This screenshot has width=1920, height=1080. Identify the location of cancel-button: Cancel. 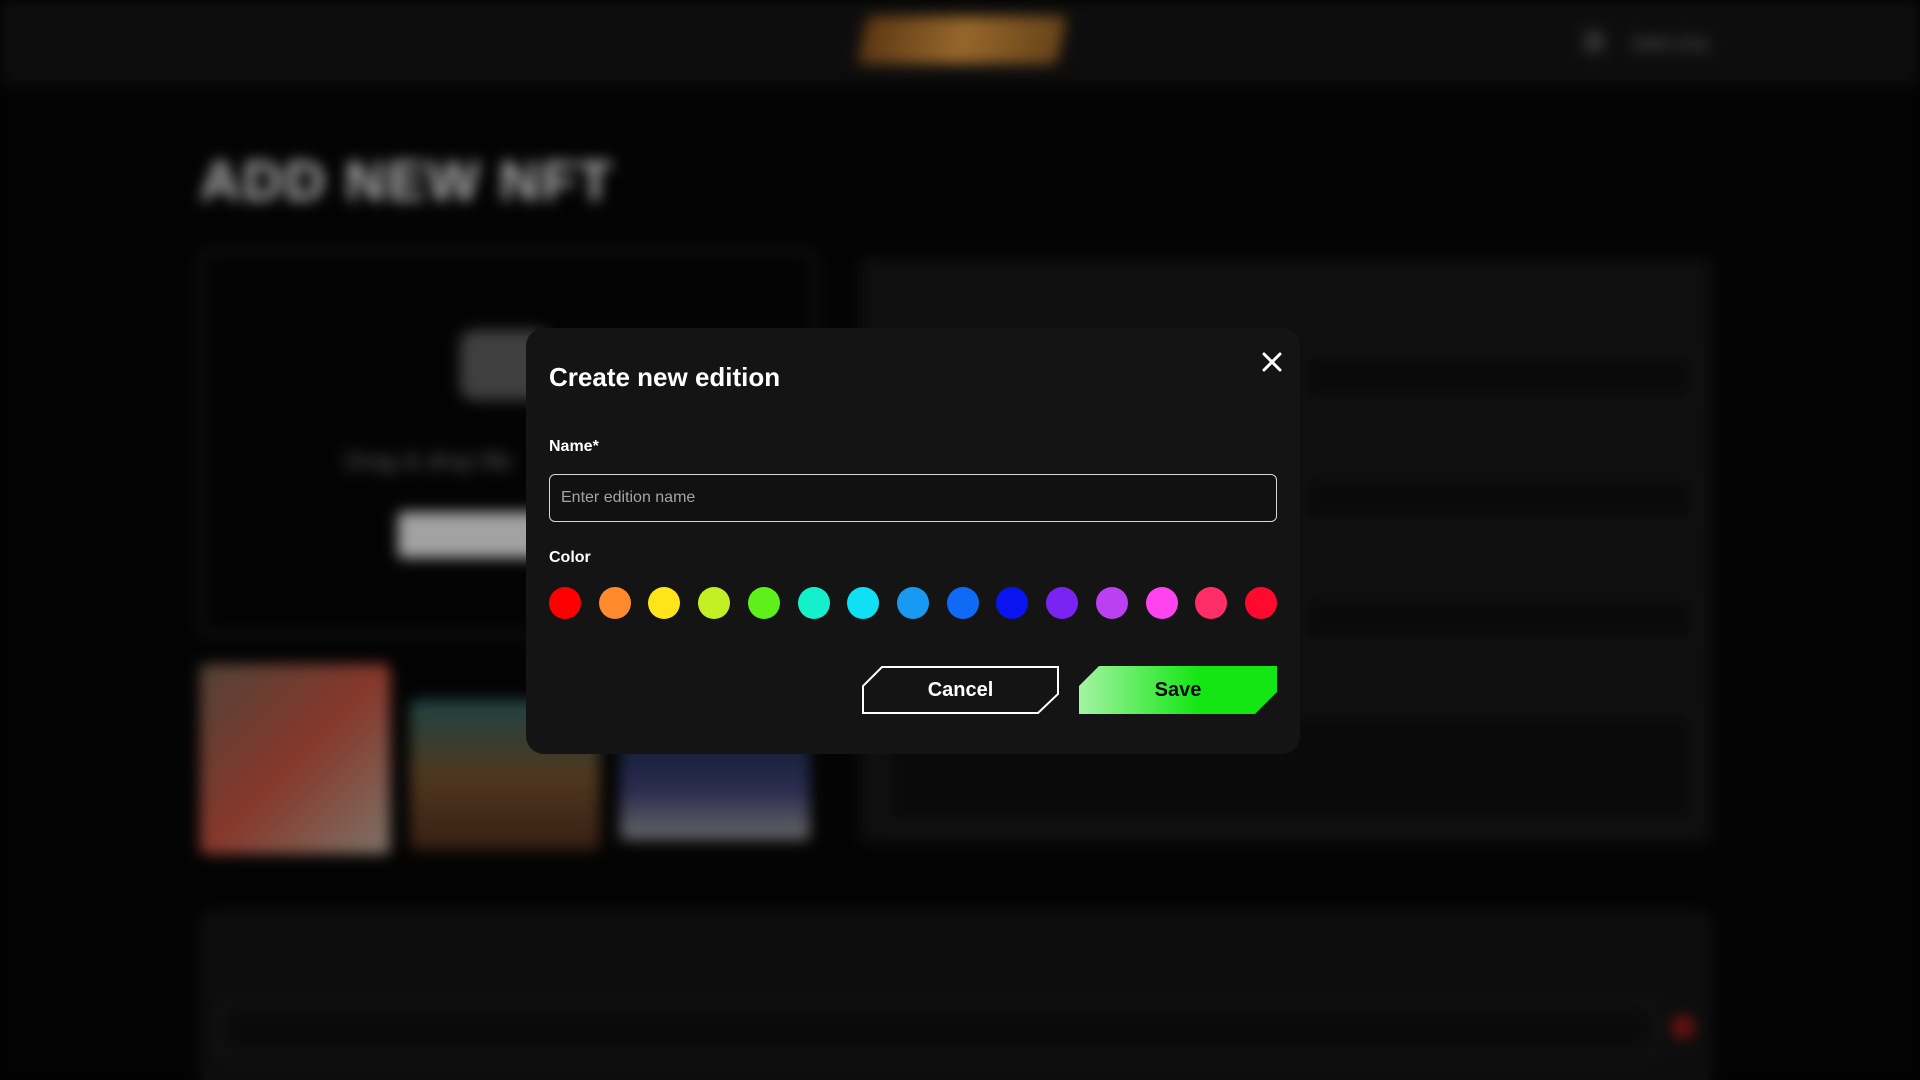
(960, 690).